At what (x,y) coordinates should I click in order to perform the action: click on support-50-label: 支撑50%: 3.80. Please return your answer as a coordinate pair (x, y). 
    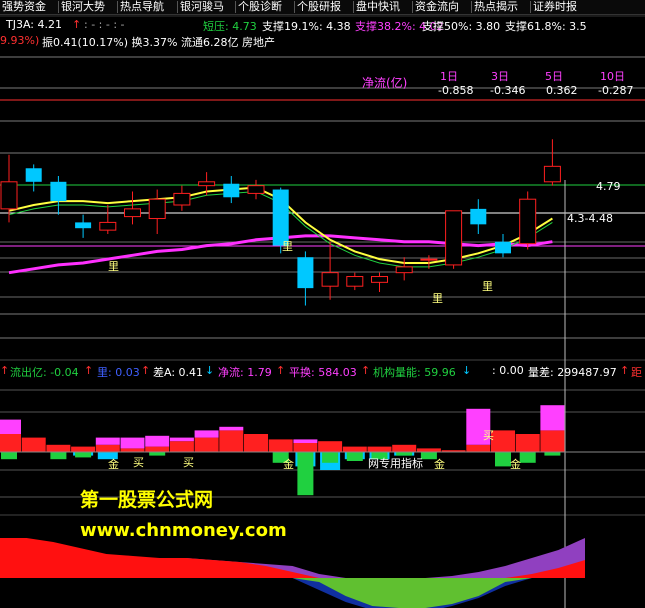
    Looking at the image, I should click on (461, 26).